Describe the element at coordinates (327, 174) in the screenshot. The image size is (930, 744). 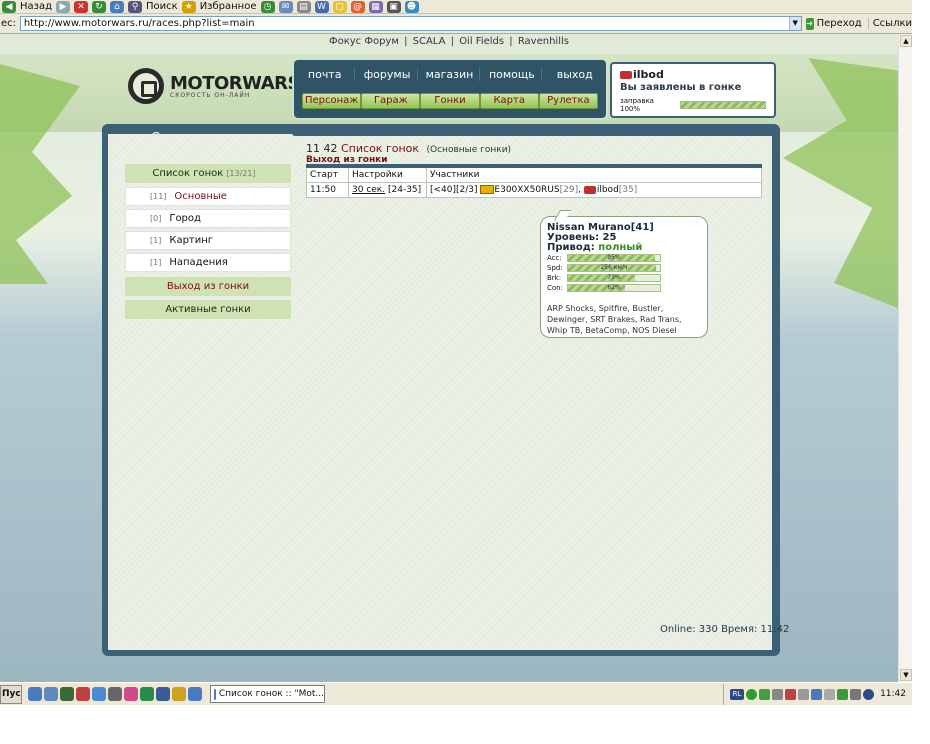
I see `column-header: Старт` at that location.